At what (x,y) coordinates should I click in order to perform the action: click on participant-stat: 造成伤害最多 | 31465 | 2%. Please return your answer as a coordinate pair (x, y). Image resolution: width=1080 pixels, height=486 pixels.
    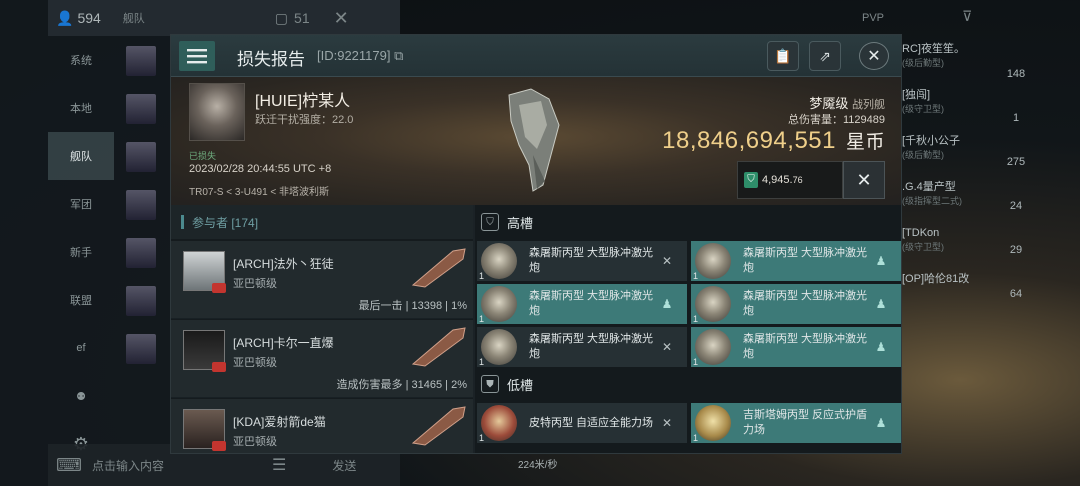
    Looking at the image, I should click on (401, 385).